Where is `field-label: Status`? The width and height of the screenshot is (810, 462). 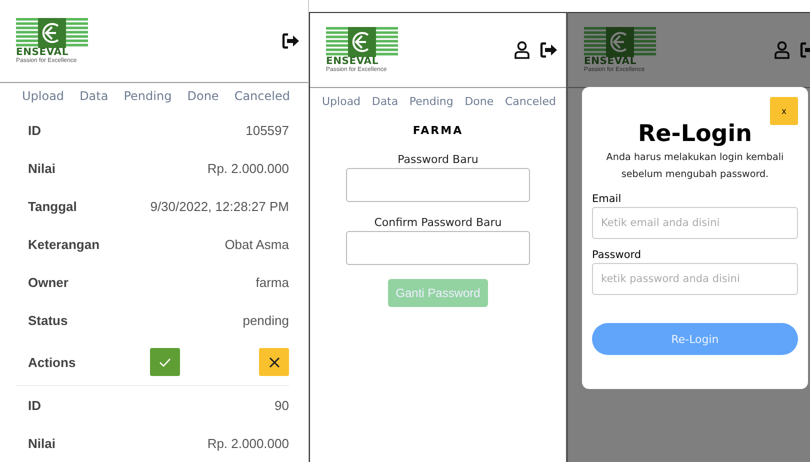
field-label: Status is located at coordinates (48, 320).